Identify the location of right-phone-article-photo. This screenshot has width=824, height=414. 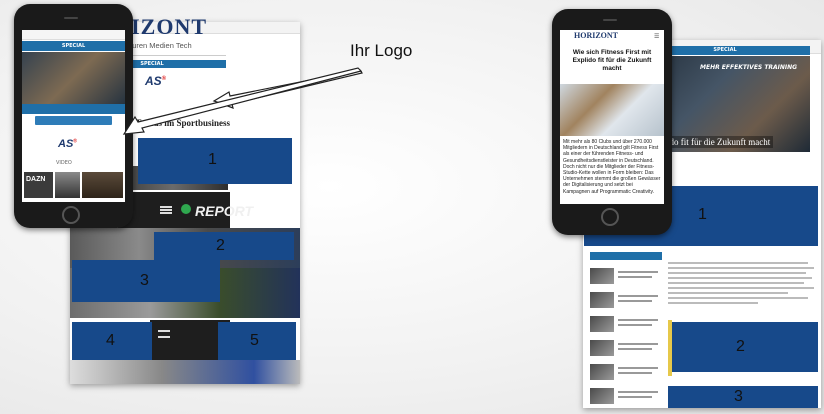
(612, 110).